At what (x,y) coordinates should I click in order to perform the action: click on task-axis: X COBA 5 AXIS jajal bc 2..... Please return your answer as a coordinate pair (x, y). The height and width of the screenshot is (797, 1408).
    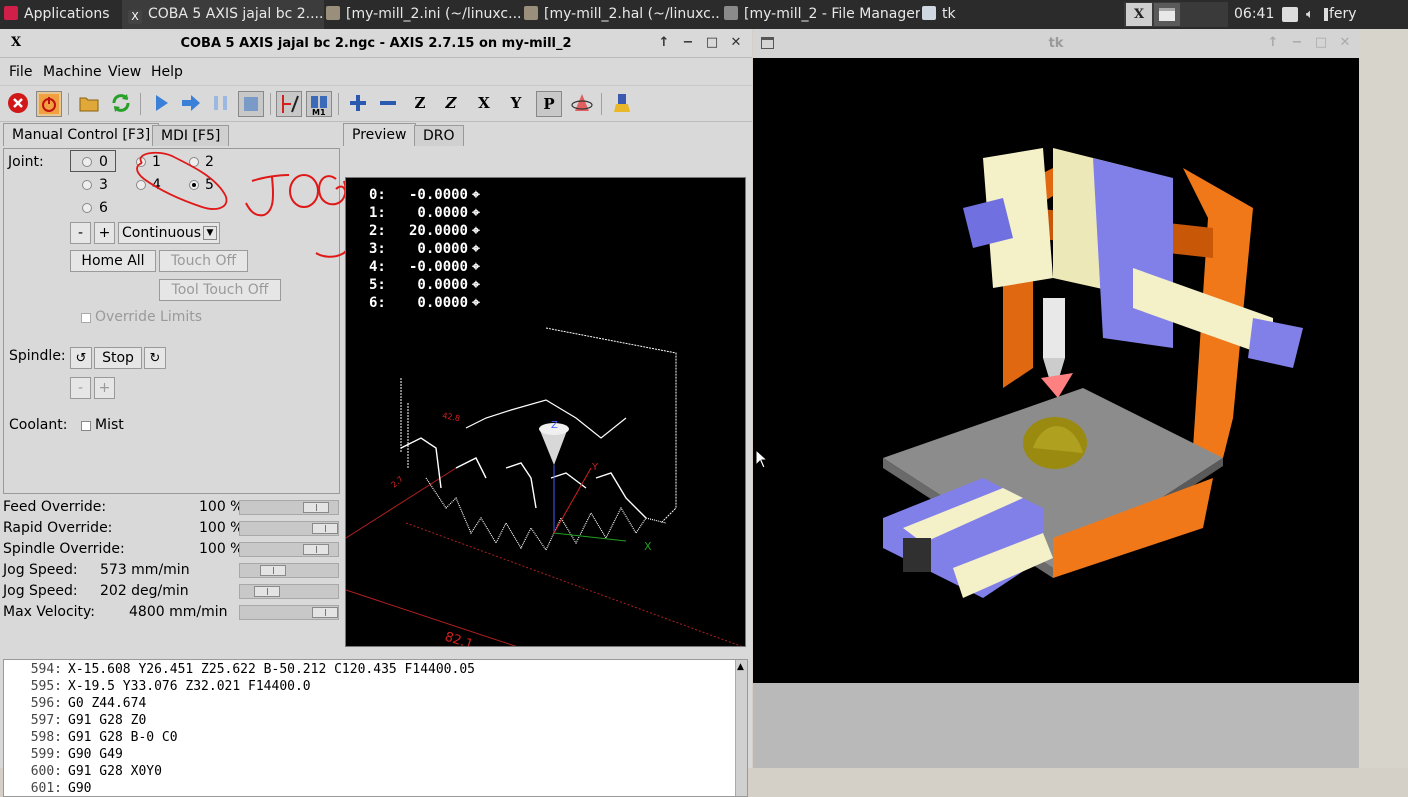
    Looking at the image, I should click on (223, 14).